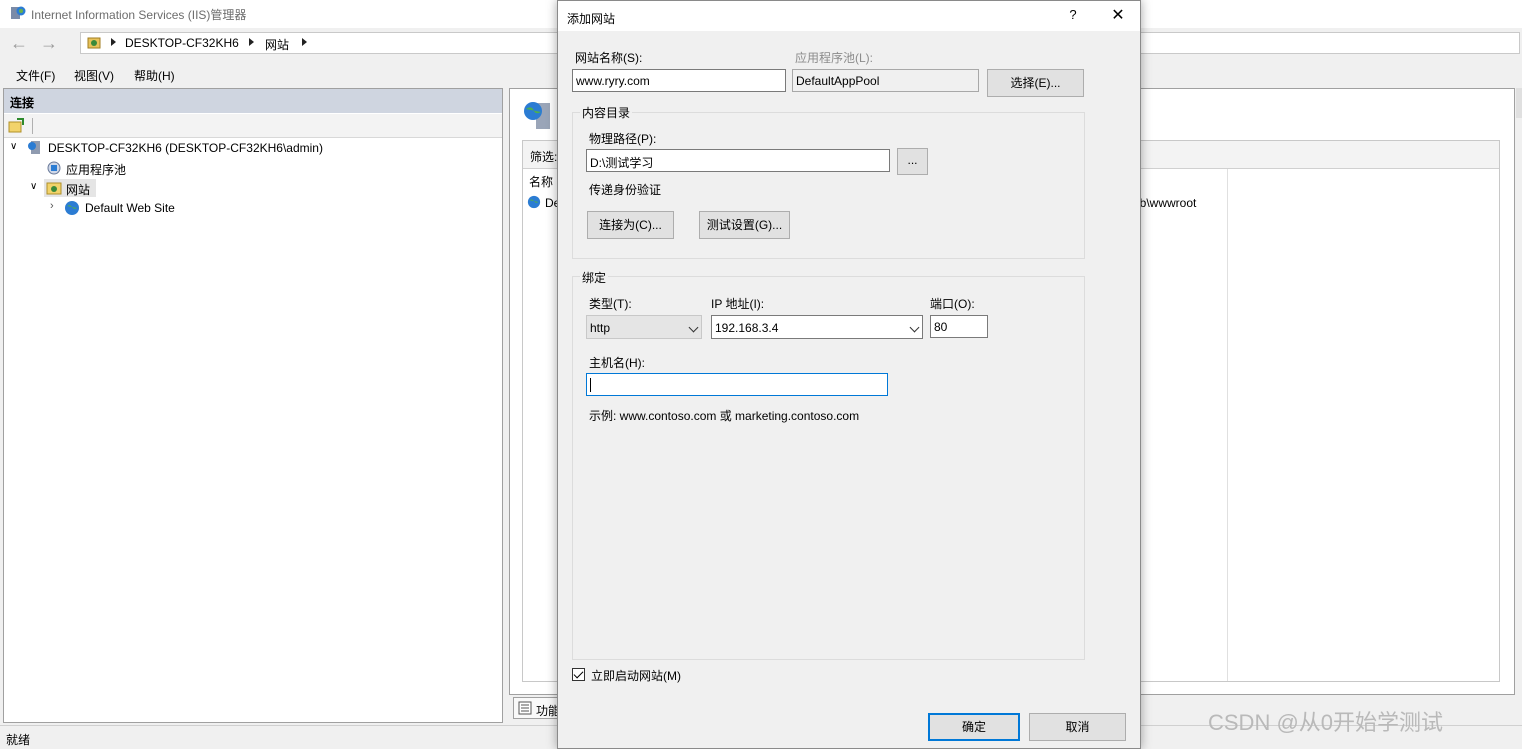 Image resolution: width=1522 pixels, height=749 pixels. What do you see at coordinates (606, 112) in the screenshot?
I see `content-directory-caption: 内容目录` at bounding box center [606, 112].